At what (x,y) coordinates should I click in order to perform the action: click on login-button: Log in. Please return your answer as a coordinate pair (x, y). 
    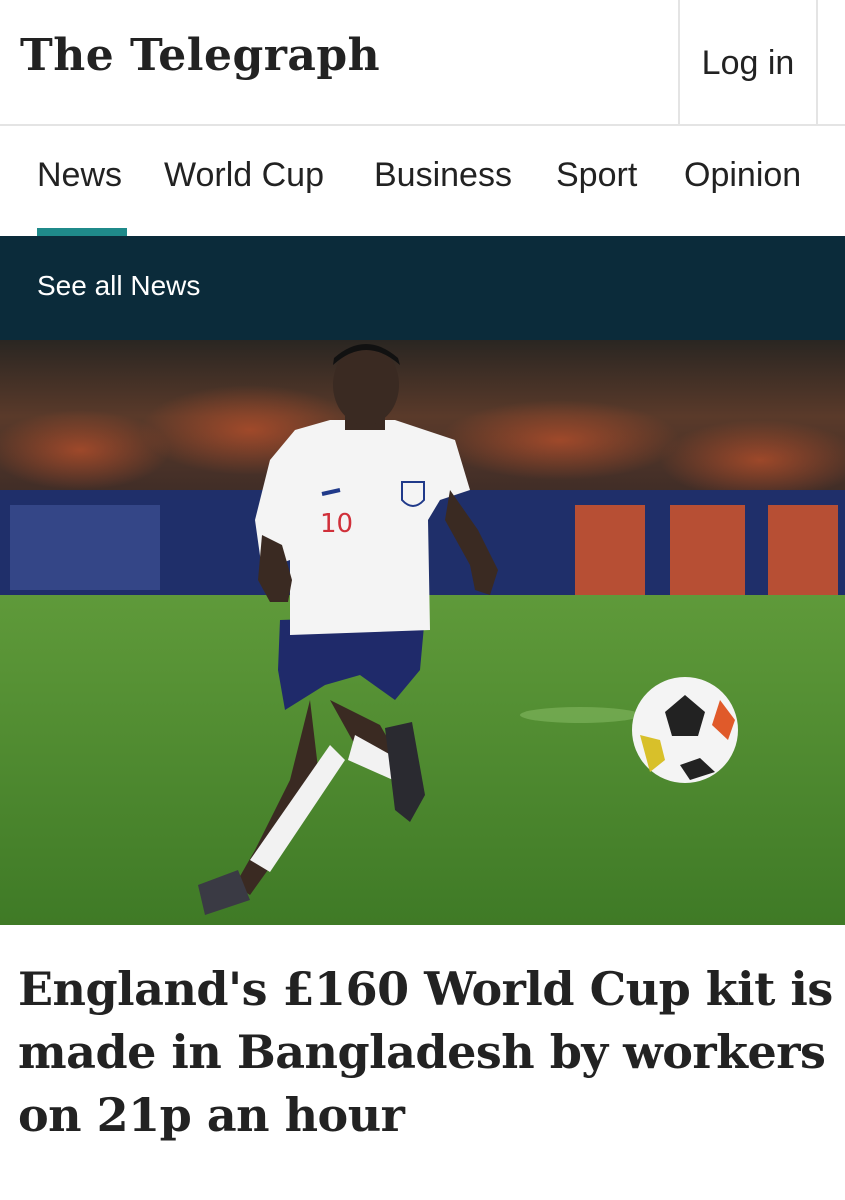
    Looking at the image, I should click on (748, 63).